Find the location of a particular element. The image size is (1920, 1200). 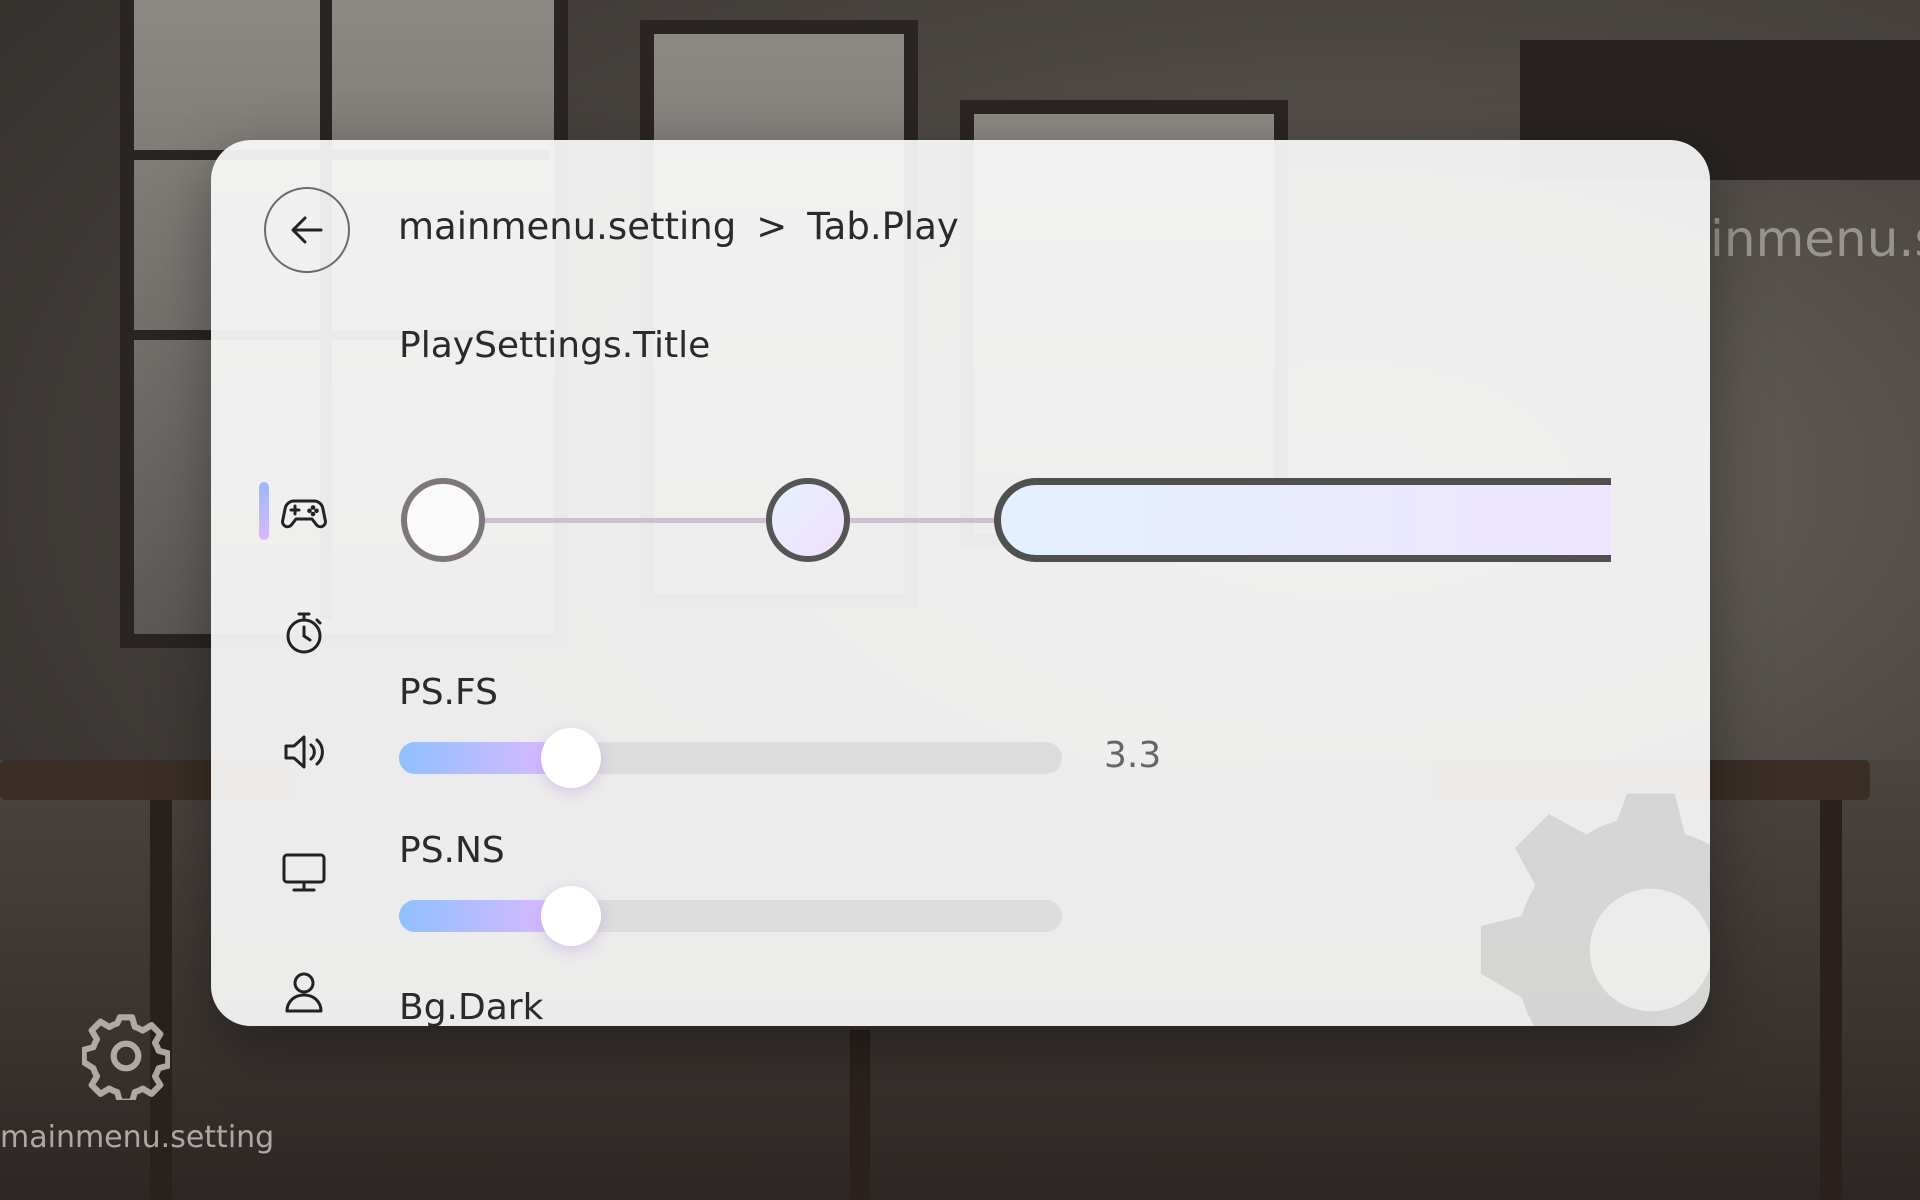

background-chair-leg is located at coordinates (860, 1115).